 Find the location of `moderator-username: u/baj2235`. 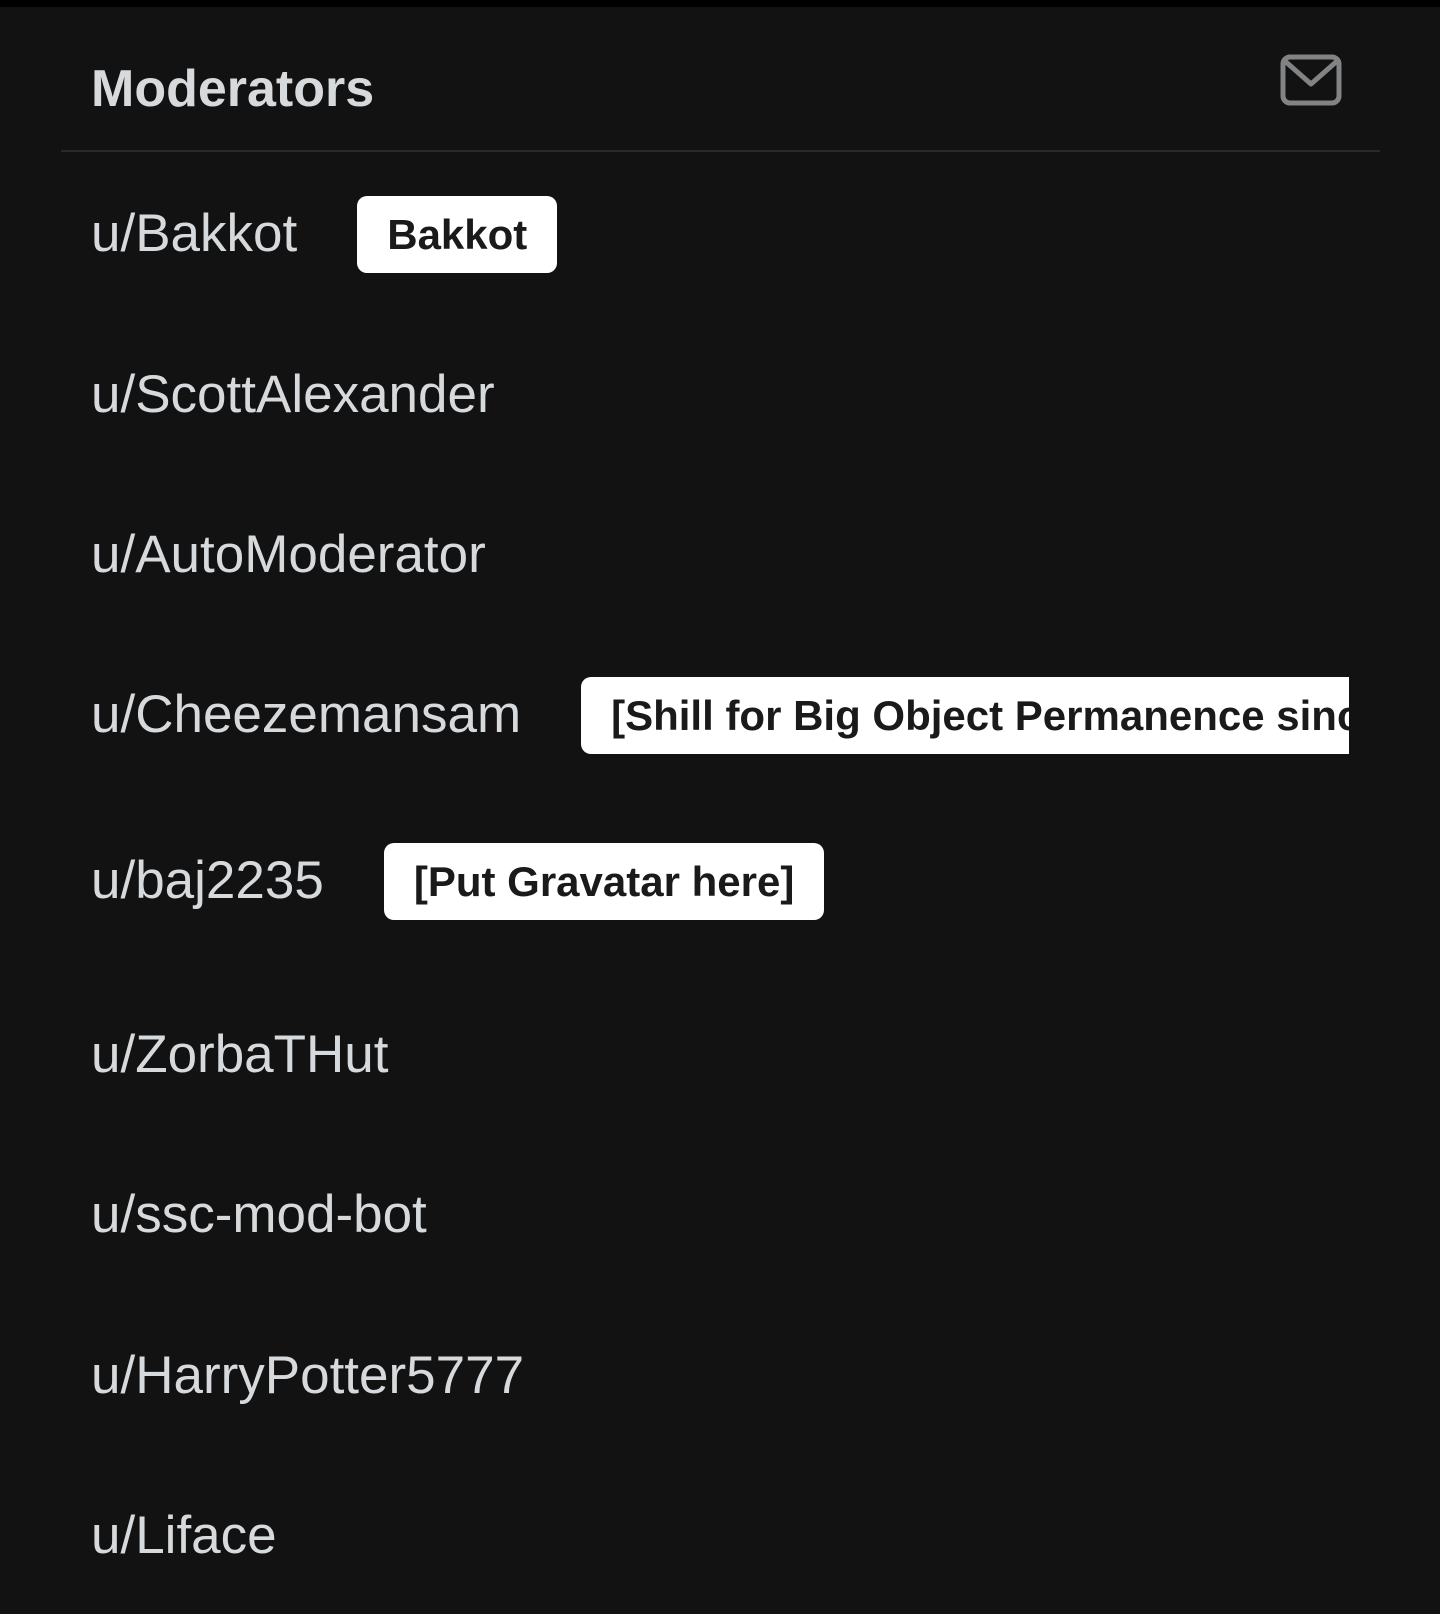

moderator-username: u/baj2235 is located at coordinates (207, 881).